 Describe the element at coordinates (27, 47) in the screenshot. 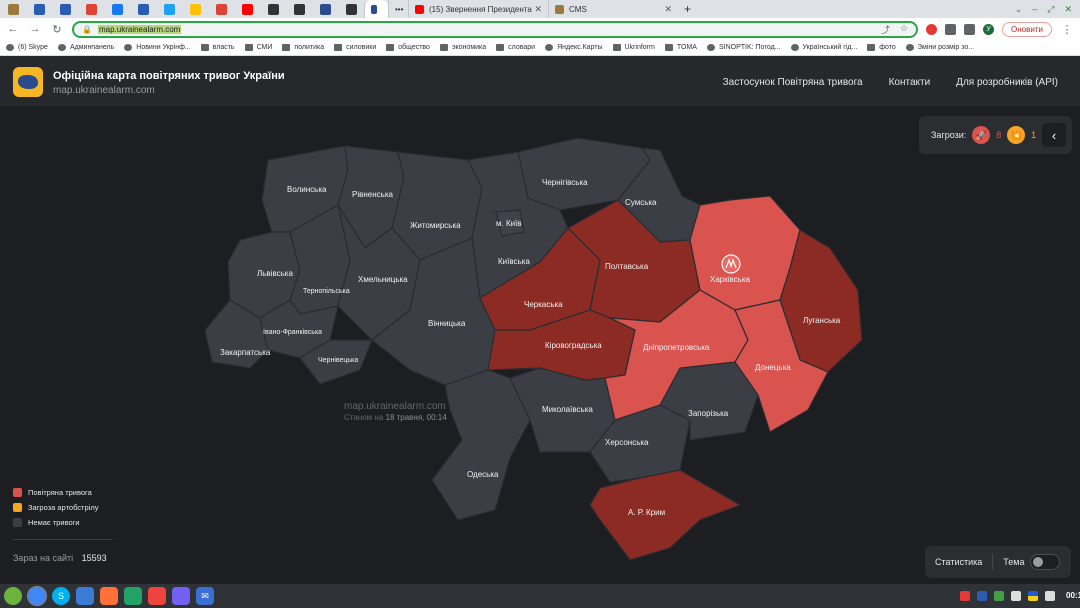

I see `bookmark-item: (6) Skype` at that location.